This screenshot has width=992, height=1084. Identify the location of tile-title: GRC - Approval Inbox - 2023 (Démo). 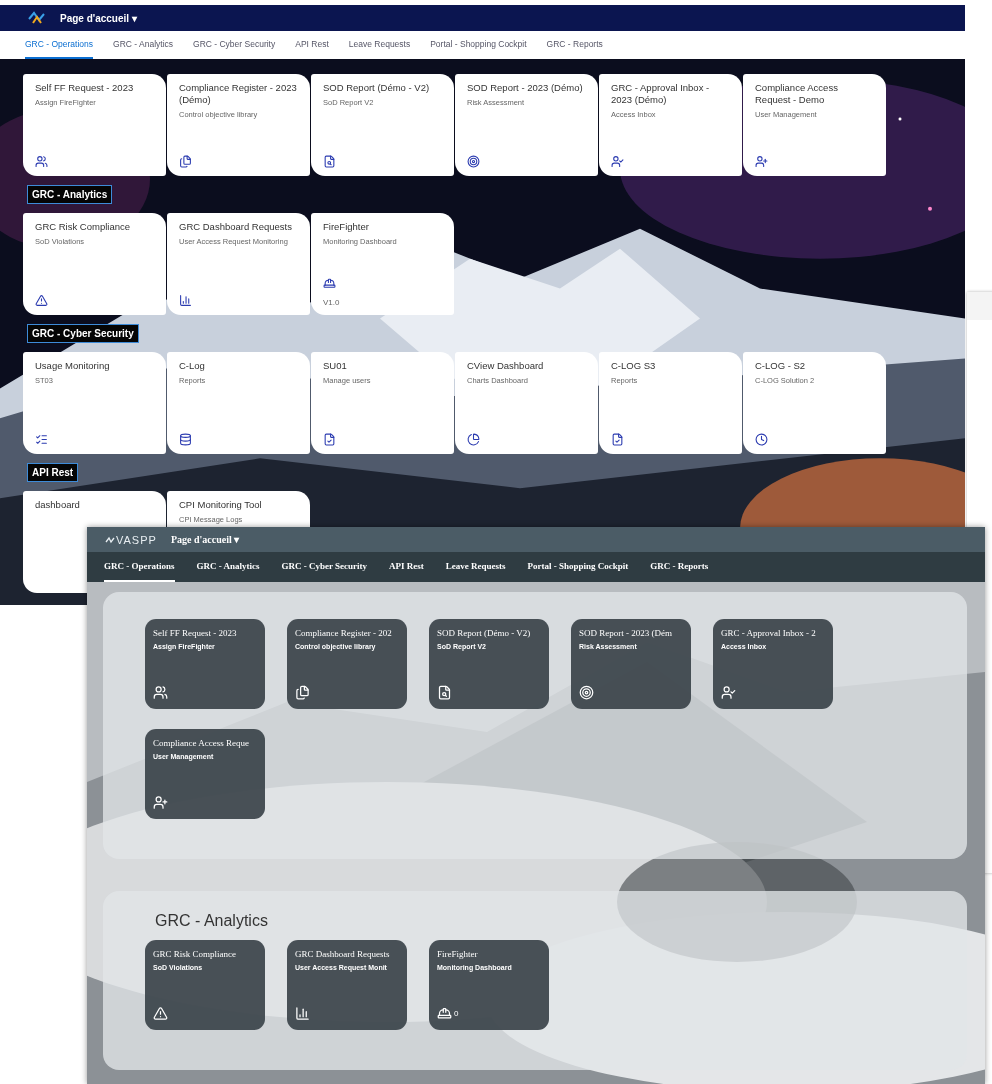
(661, 94).